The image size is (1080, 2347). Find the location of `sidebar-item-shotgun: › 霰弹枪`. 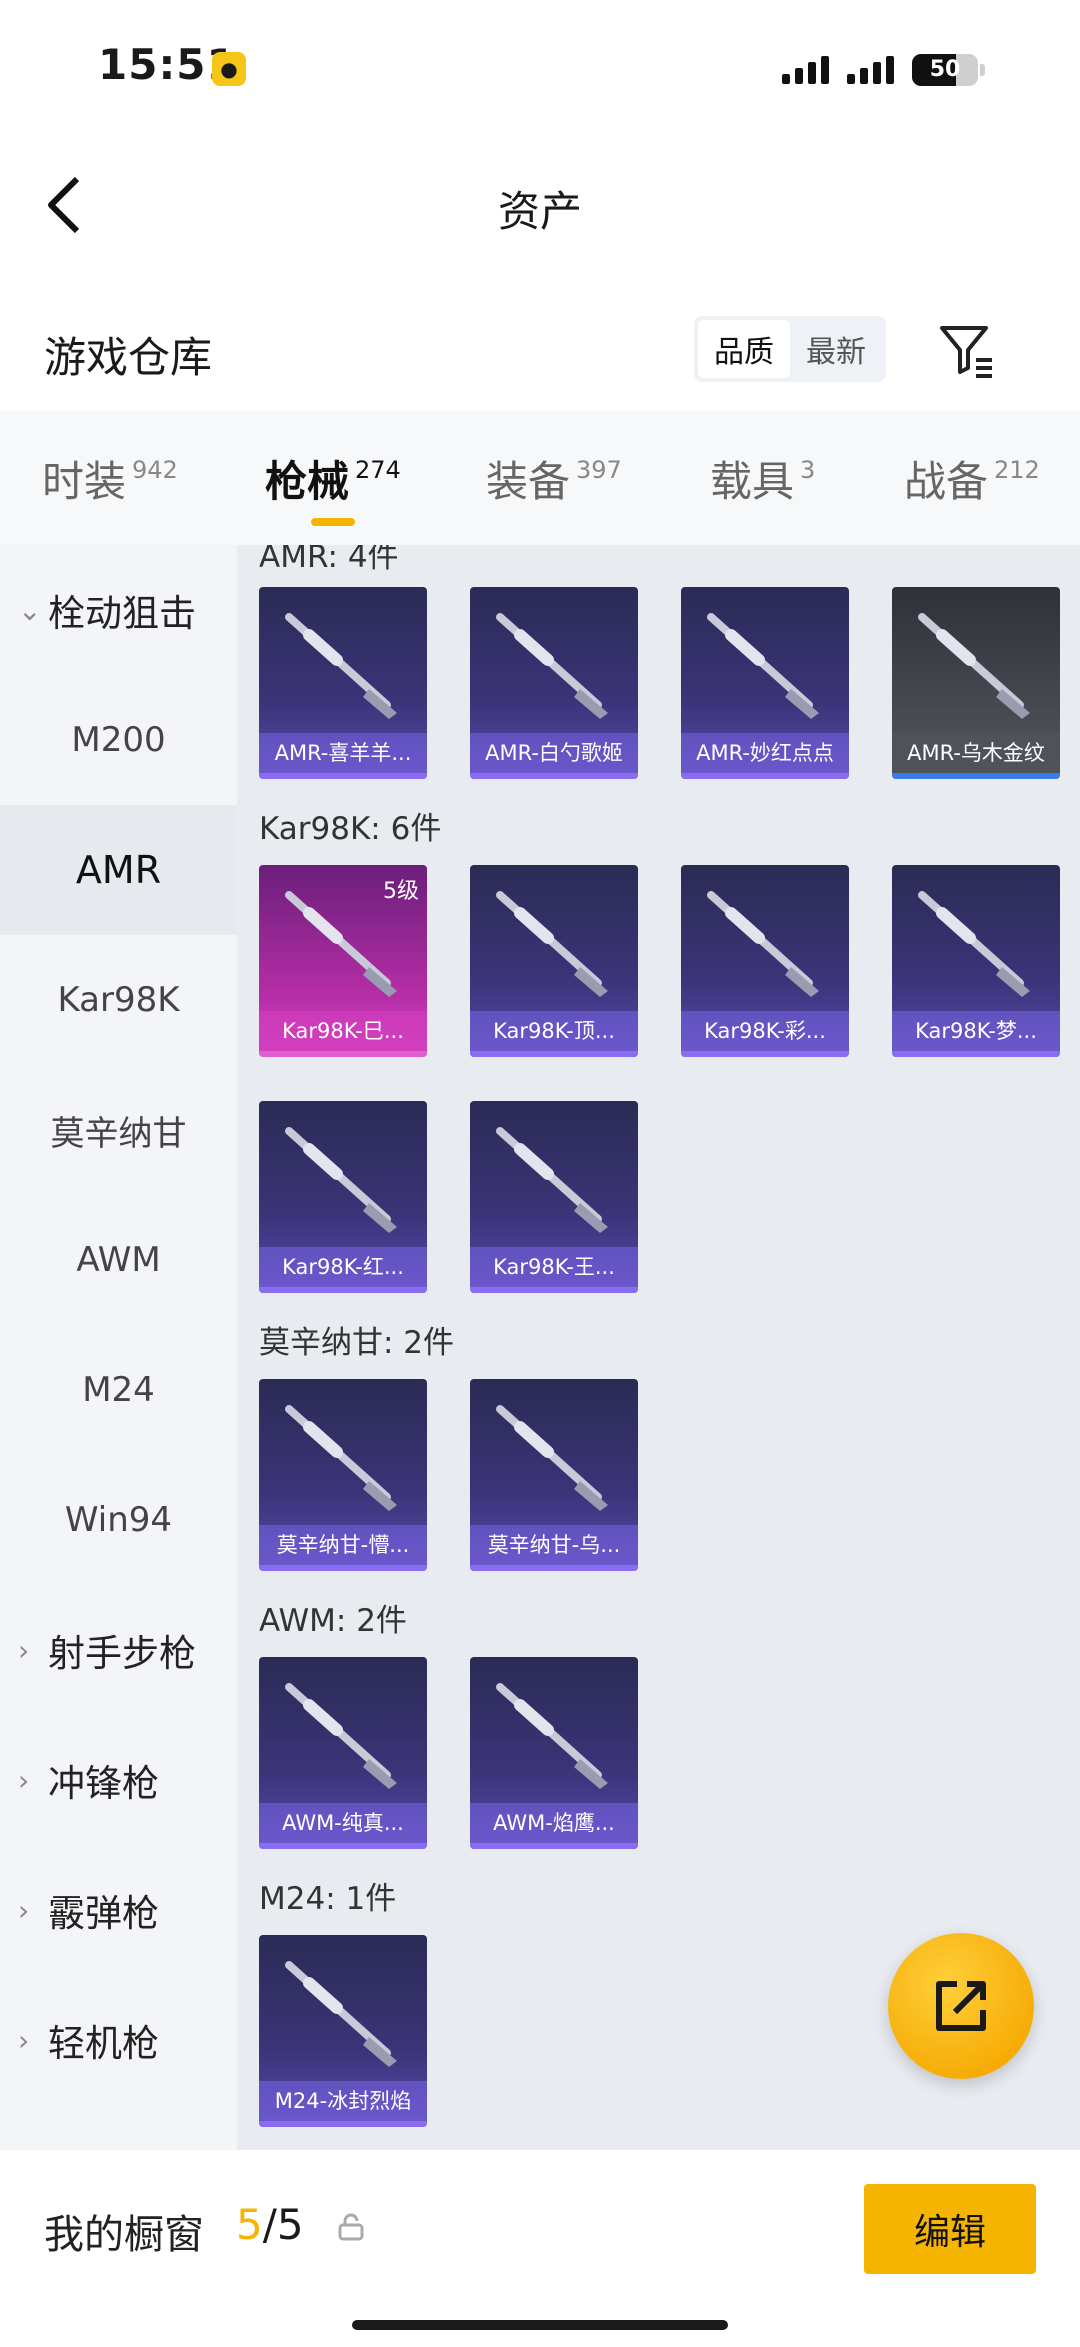

sidebar-item-shotgun: › 霰弹枪 is located at coordinates (118, 1910).